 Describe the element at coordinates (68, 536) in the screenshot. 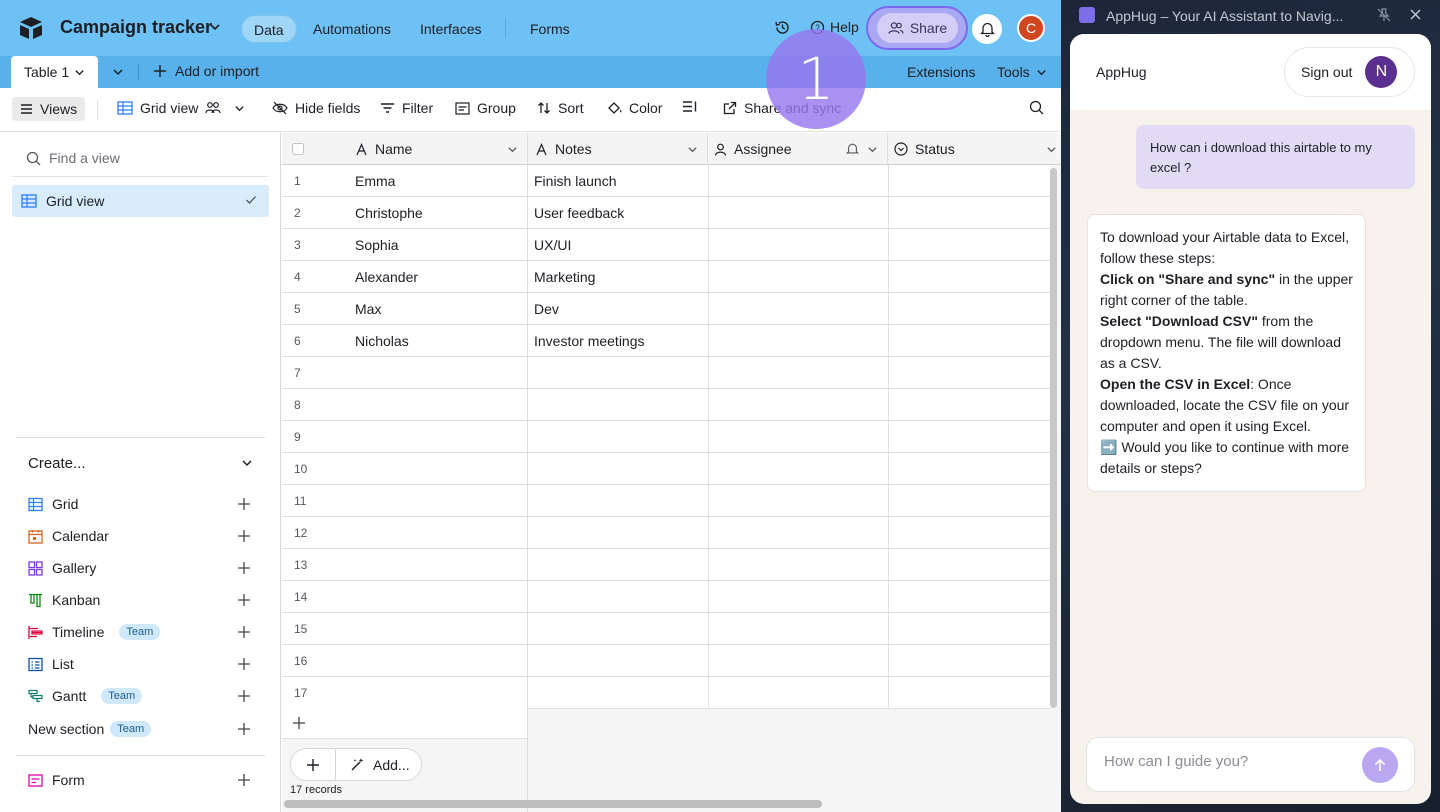

I see `create-calendar-item: Calendar` at that location.